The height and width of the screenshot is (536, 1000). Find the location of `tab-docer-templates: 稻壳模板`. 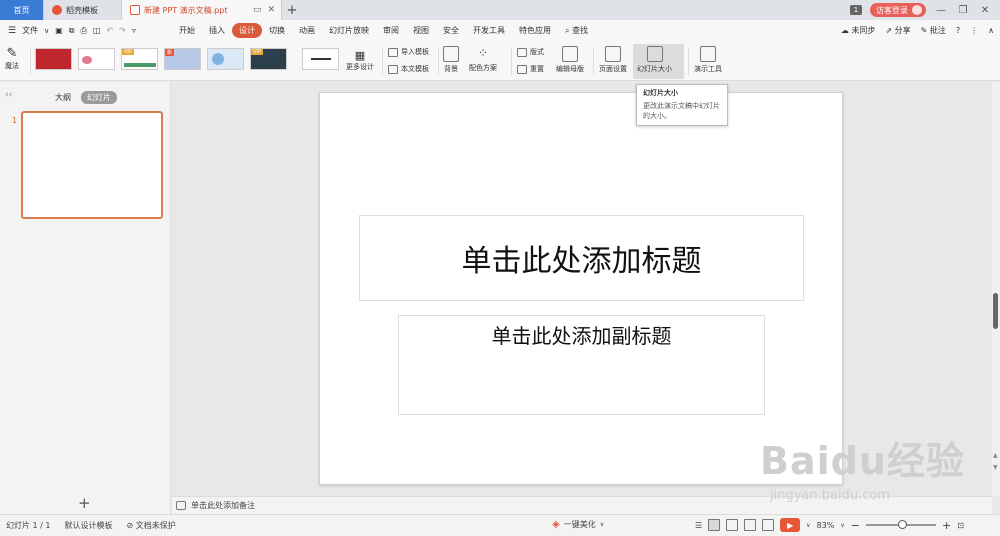

tab-docer-templates: 稻壳模板 is located at coordinates (83, 10).